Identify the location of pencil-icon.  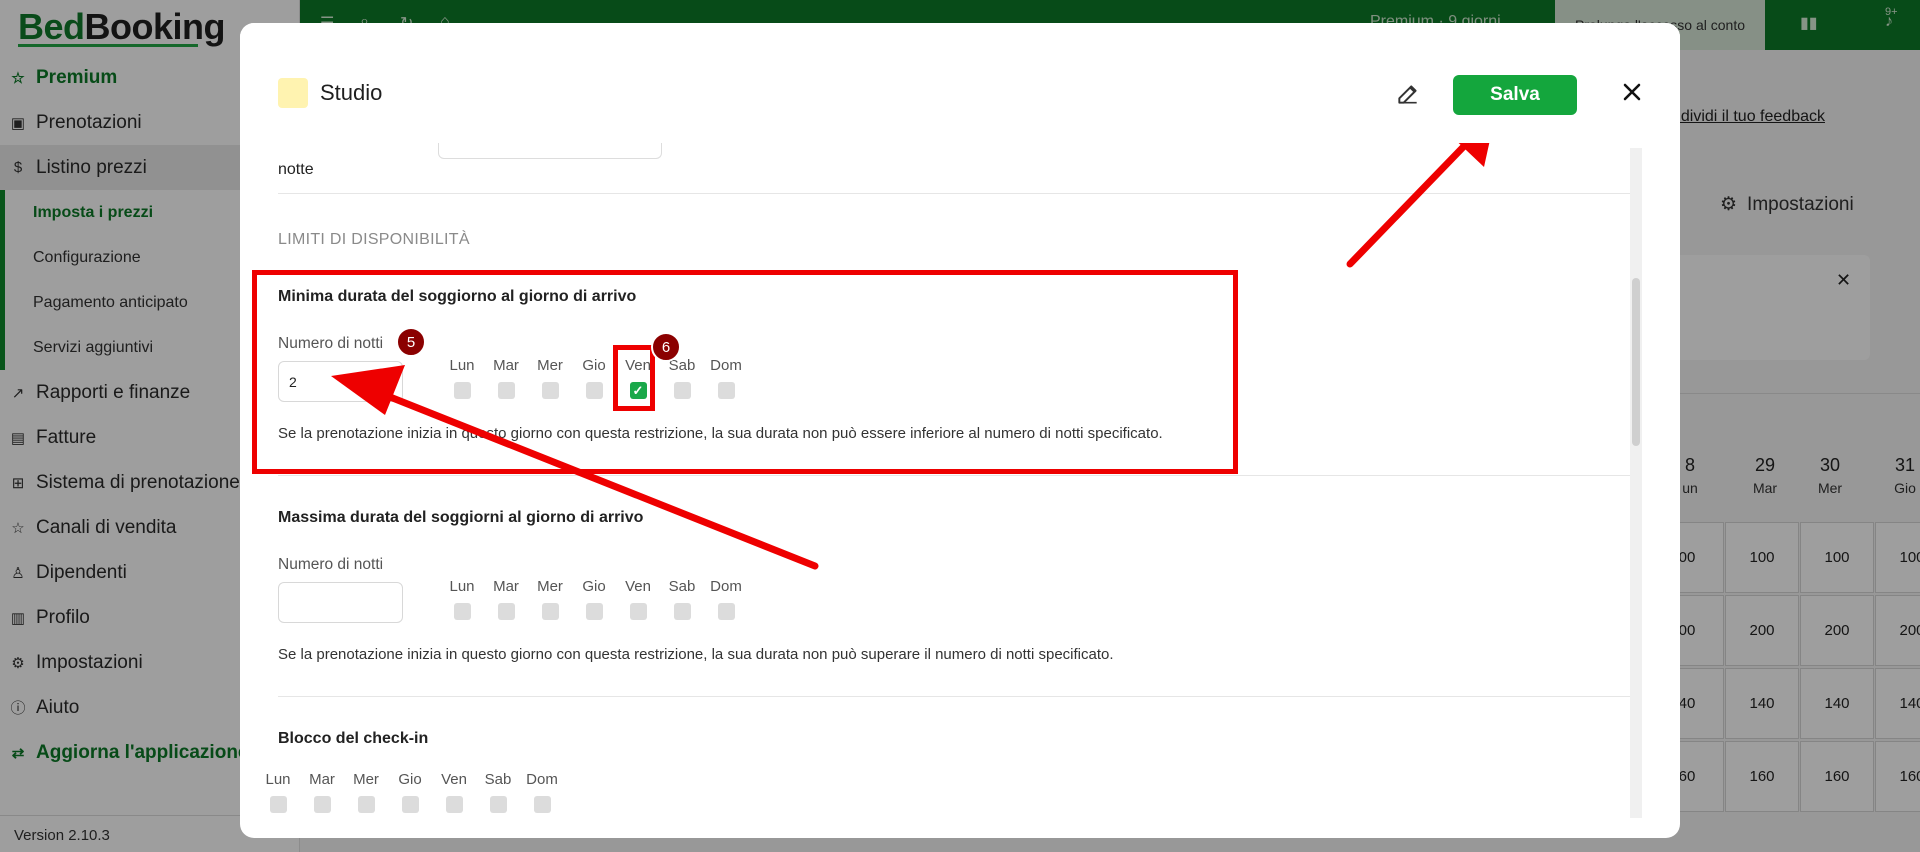
(1408, 94).